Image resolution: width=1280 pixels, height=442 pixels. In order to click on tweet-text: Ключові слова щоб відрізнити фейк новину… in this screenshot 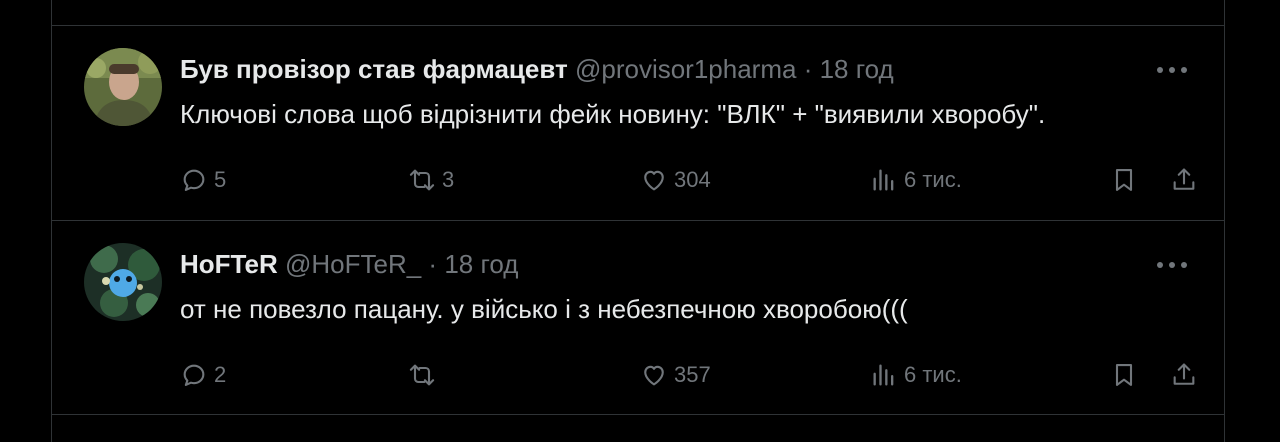, I will do `click(613, 114)`.